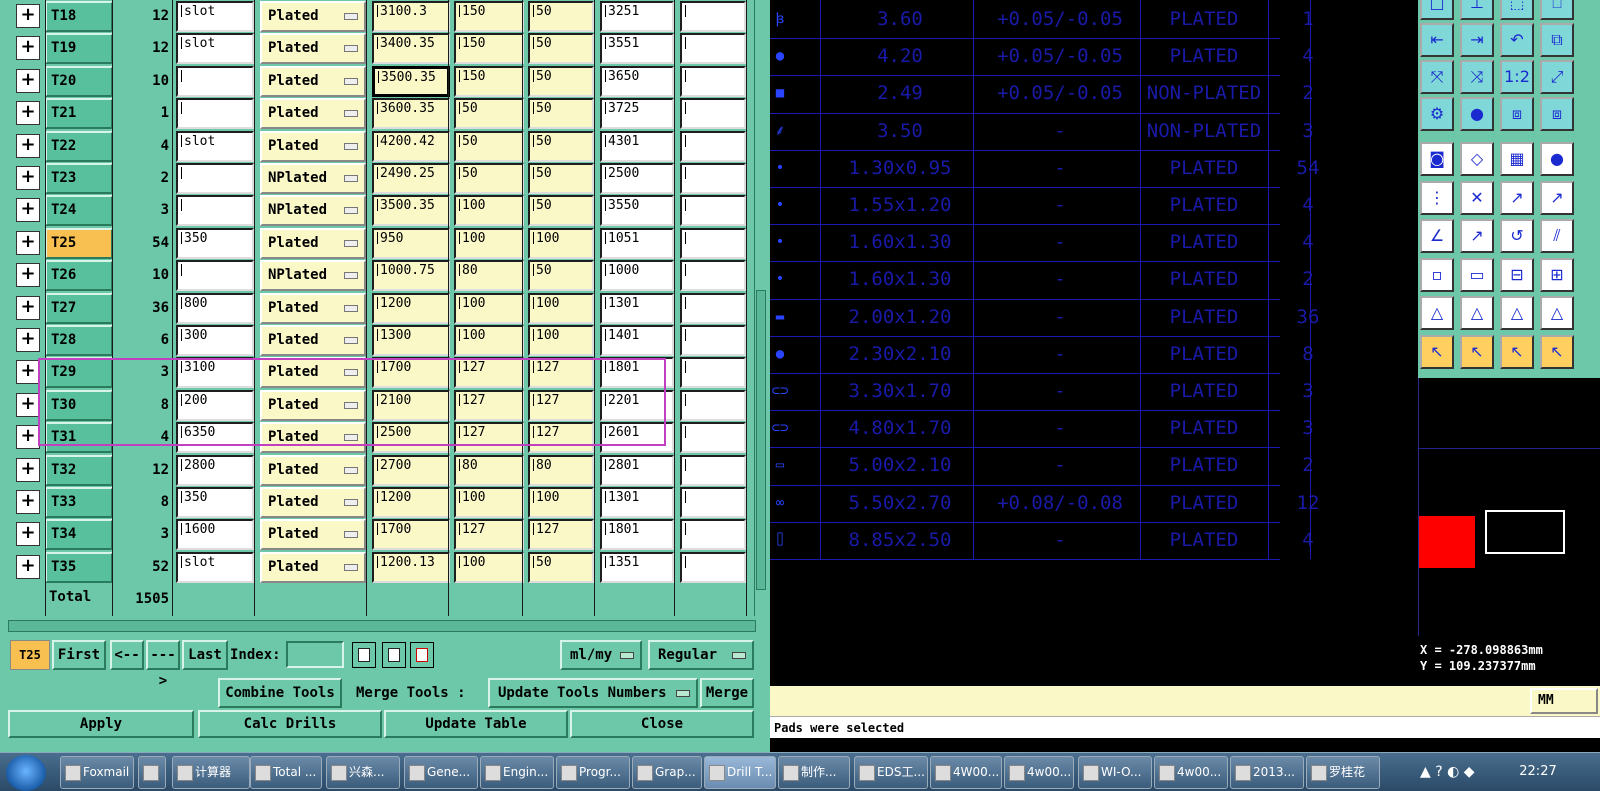 Image resolution: width=1600 pixels, height=791 pixels. What do you see at coordinates (79, 81) in the screenshot?
I see `tool-button: T20` at bounding box center [79, 81].